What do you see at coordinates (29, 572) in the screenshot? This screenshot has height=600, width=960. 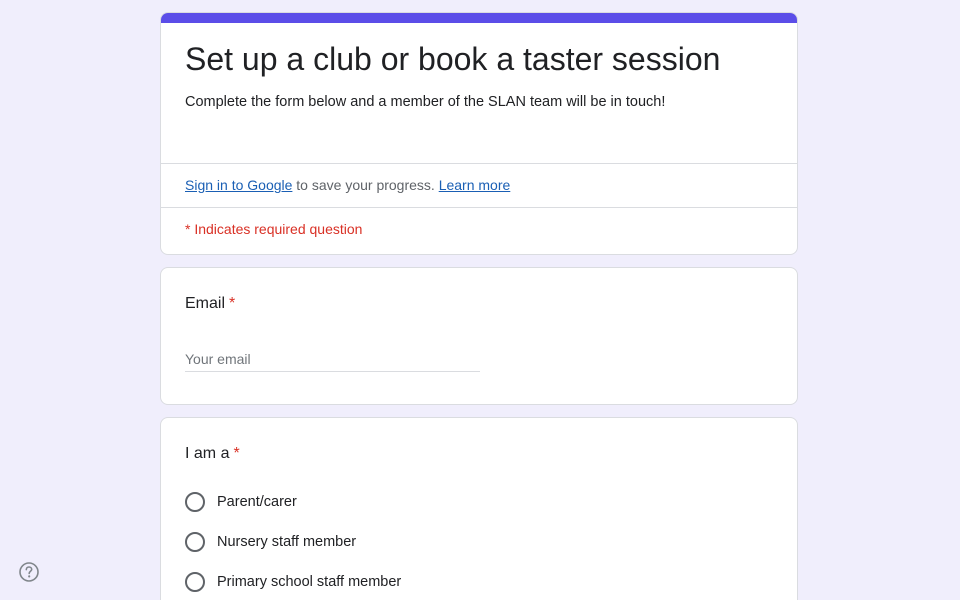 I see `help-circle-icon` at bounding box center [29, 572].